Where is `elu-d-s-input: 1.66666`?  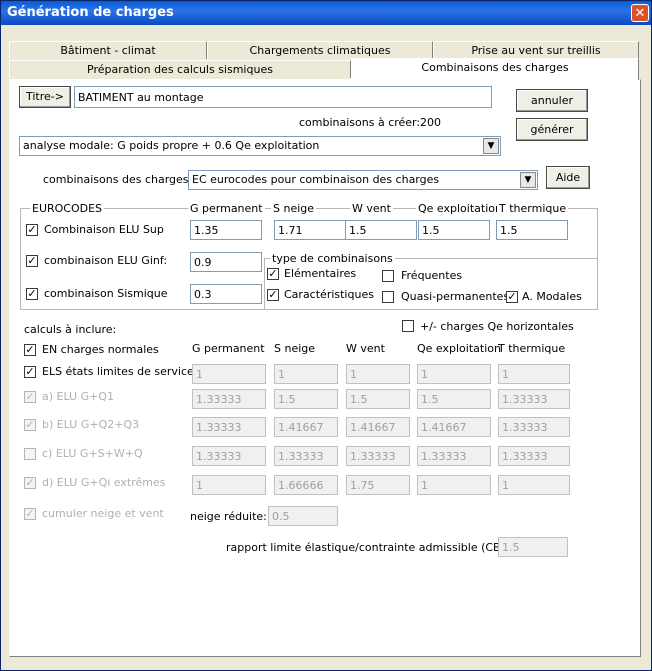 elu-d-s-input: 1.66666 is located at coordinates (306, 485).